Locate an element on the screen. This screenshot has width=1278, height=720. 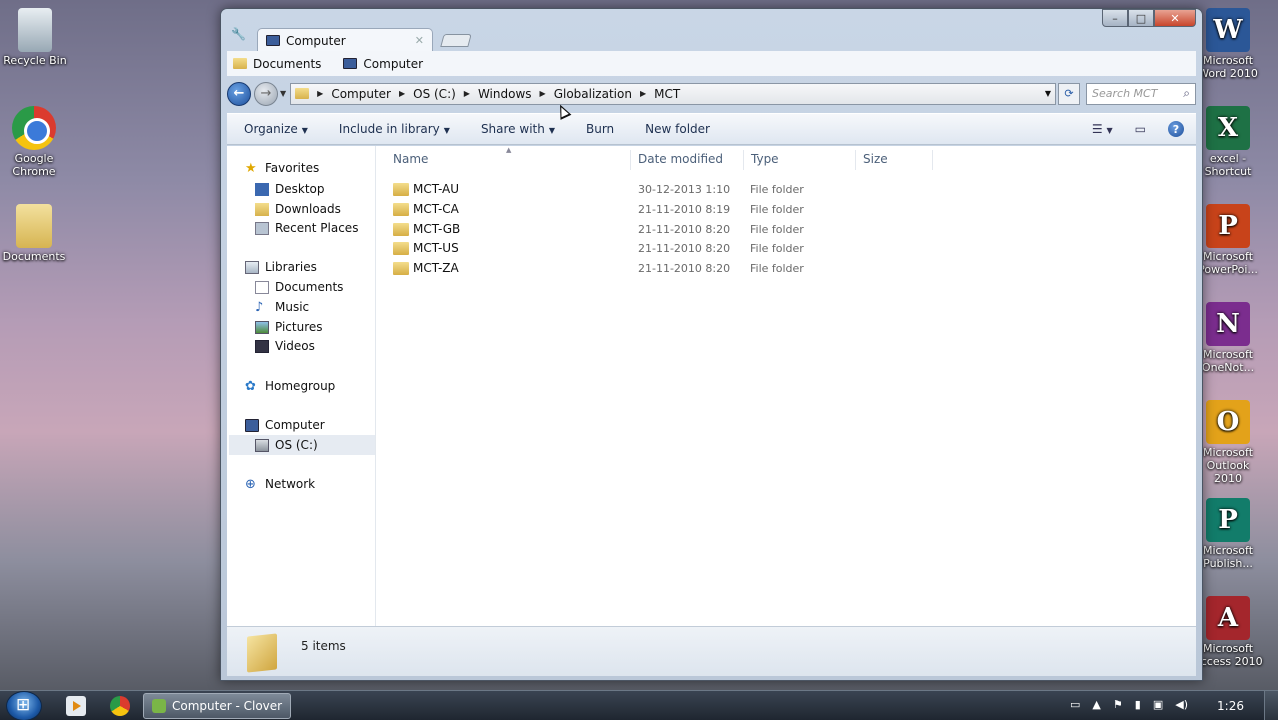
chrome-taskbar-icon is located at coordinates (120, 706).